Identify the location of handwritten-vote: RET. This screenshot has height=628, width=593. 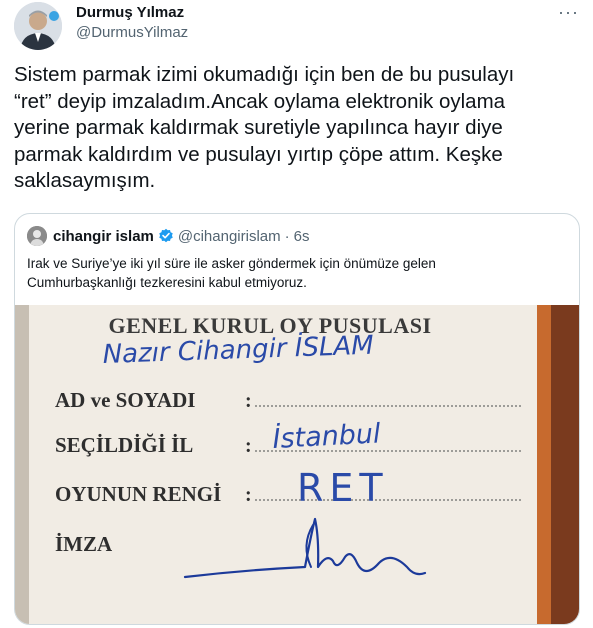
(343, 488).